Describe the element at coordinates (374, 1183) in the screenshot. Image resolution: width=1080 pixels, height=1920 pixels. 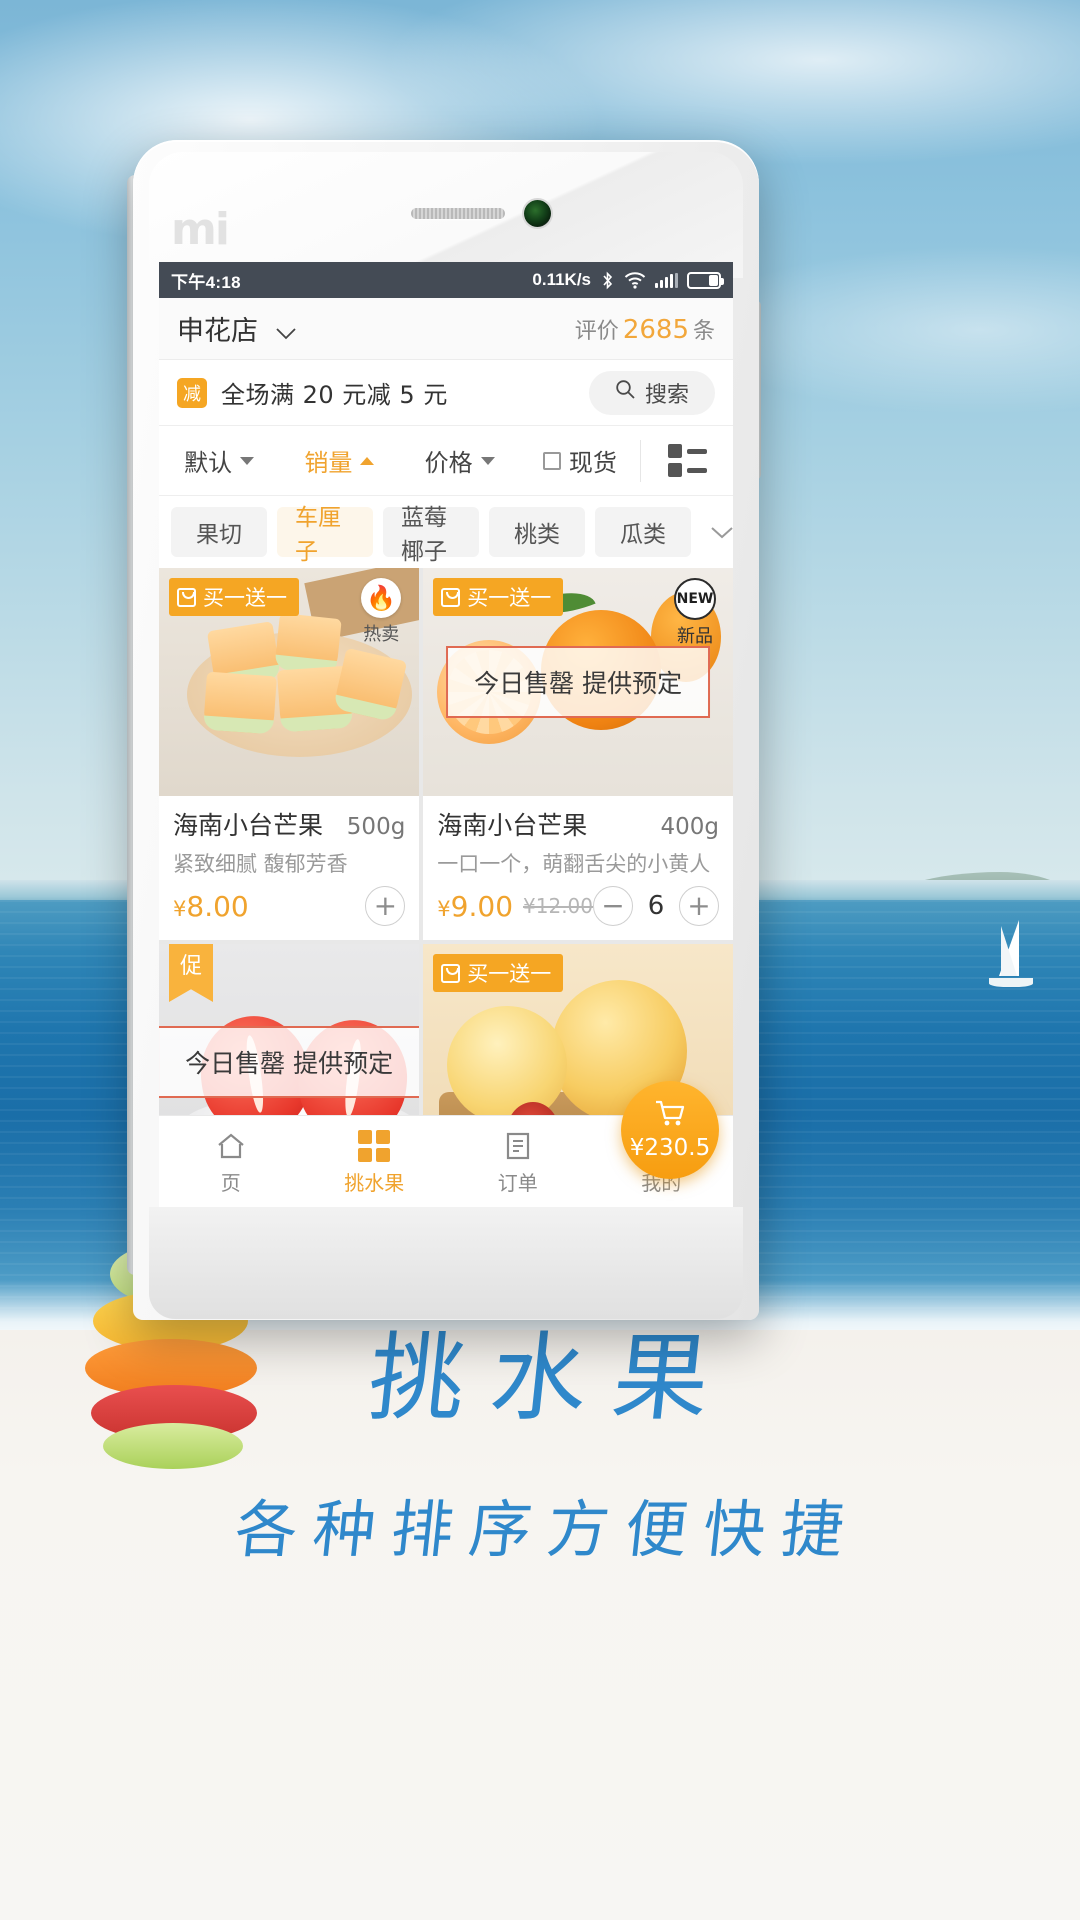
I see `tab-pick-fruit-label: 挑水果` at that location.